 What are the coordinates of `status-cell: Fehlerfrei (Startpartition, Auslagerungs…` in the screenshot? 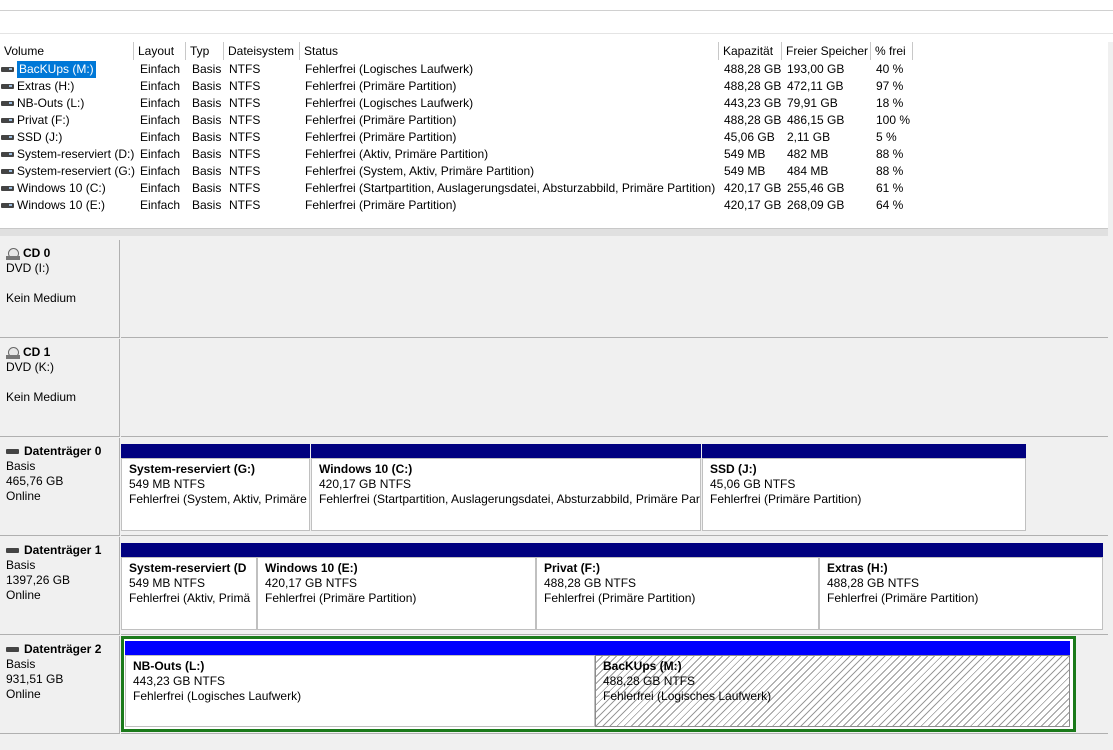 It's located at (510, 188).